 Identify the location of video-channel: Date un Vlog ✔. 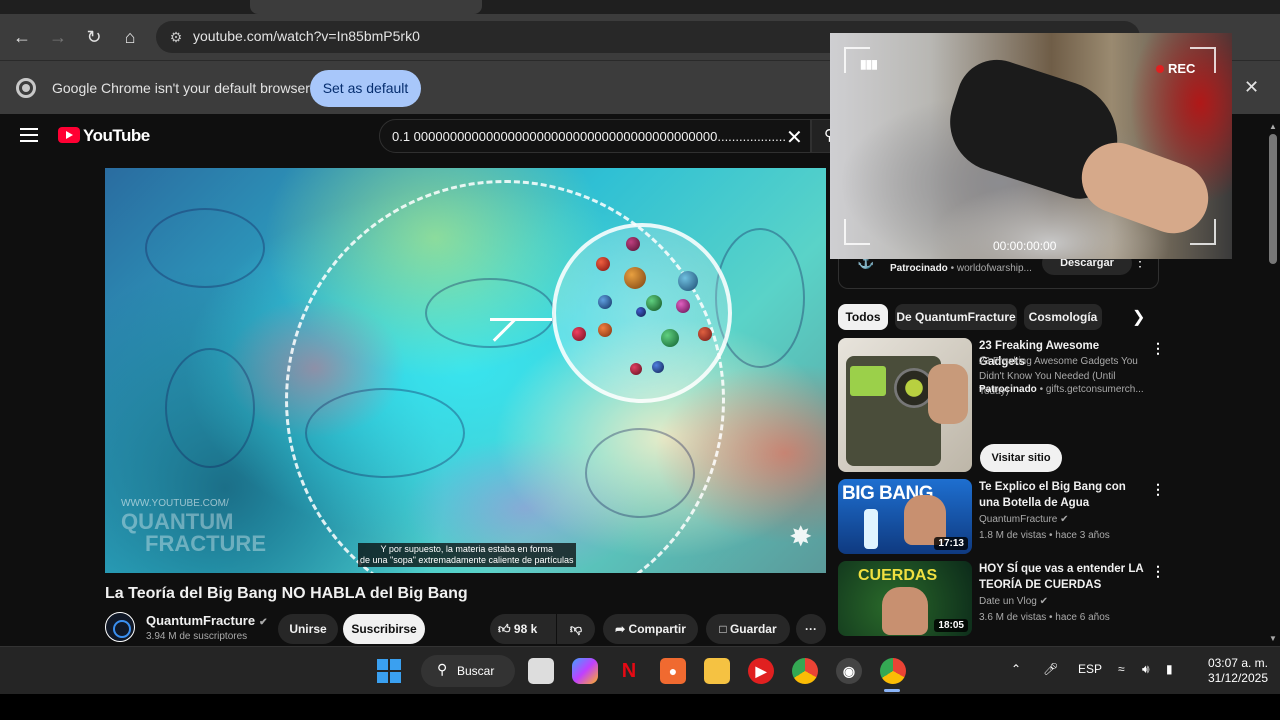
(1064, 601).